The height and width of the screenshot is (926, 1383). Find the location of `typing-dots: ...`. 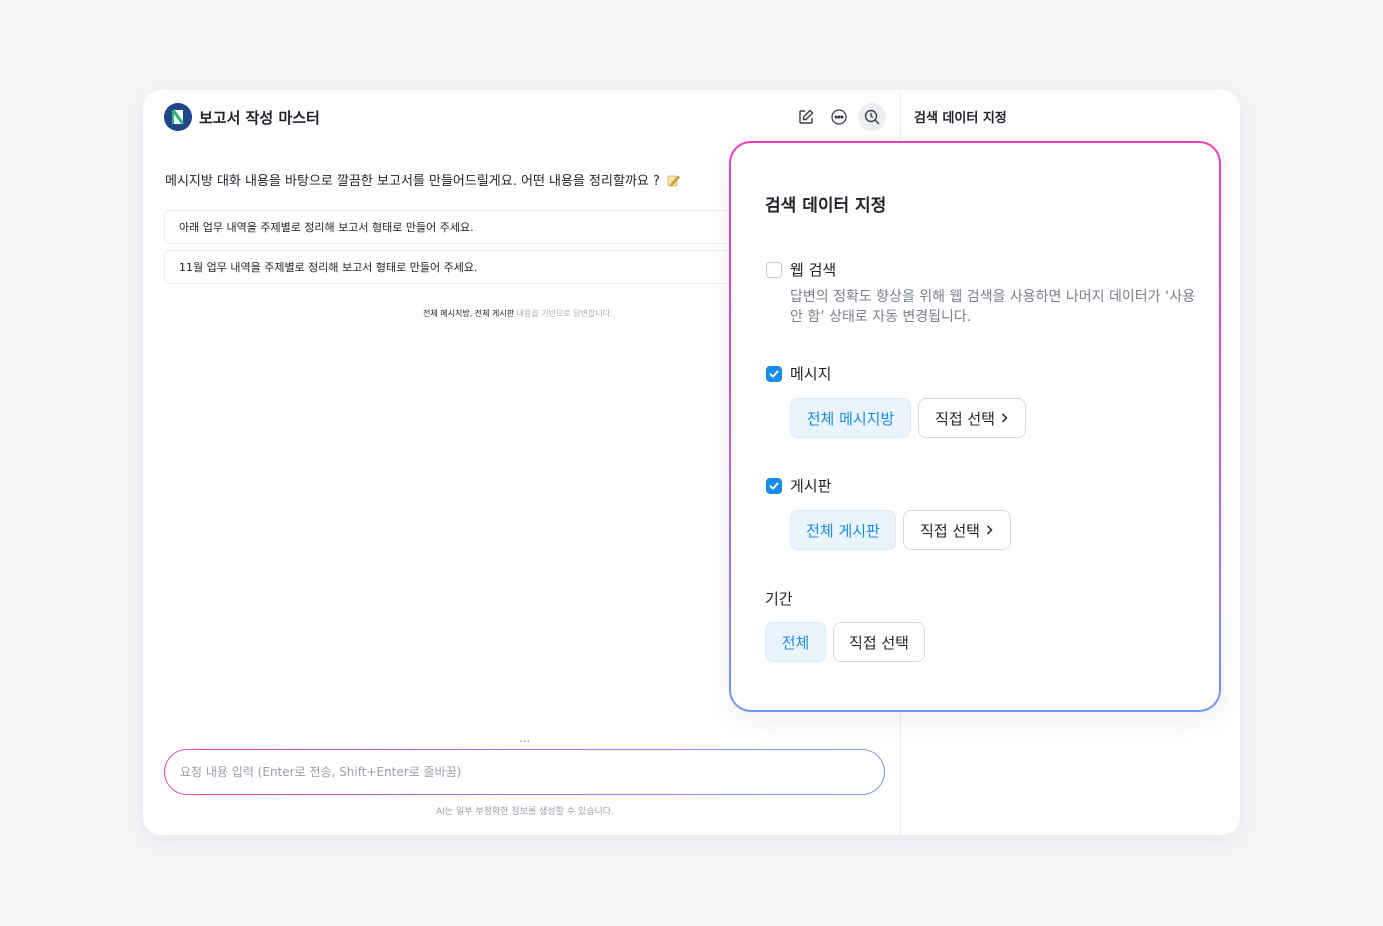

typing-dots: ... is located at coordinates (525, 738).